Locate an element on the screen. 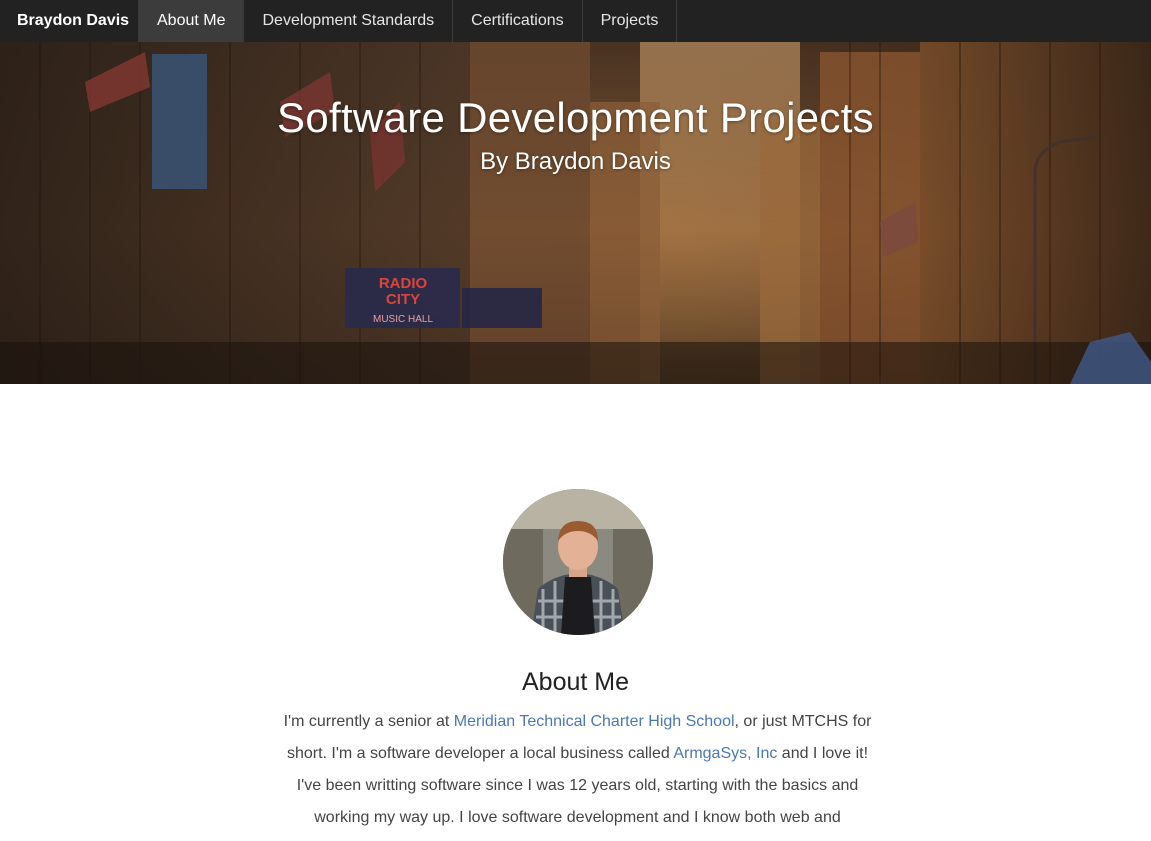 This screenshot has width=1151, height=841. hero-title: Software Development Projects is located at coordinates (575, 117).